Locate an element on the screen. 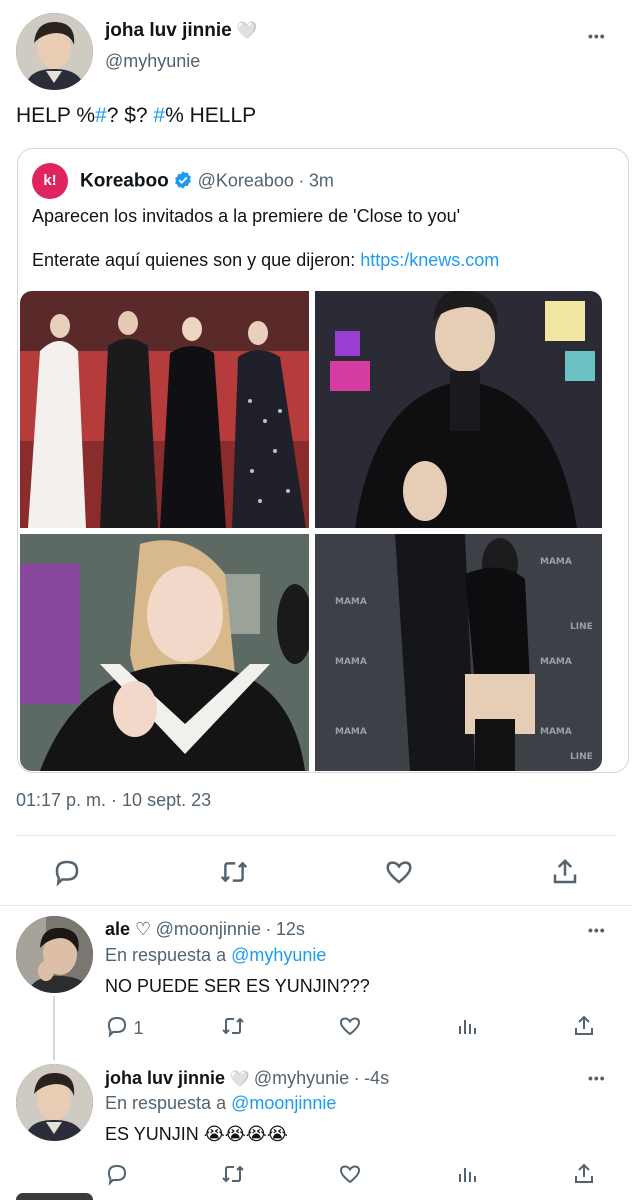 This screenshot has width=632, height=1200. quote-handle: @Koreaboo is located at coordinates (246, 181).